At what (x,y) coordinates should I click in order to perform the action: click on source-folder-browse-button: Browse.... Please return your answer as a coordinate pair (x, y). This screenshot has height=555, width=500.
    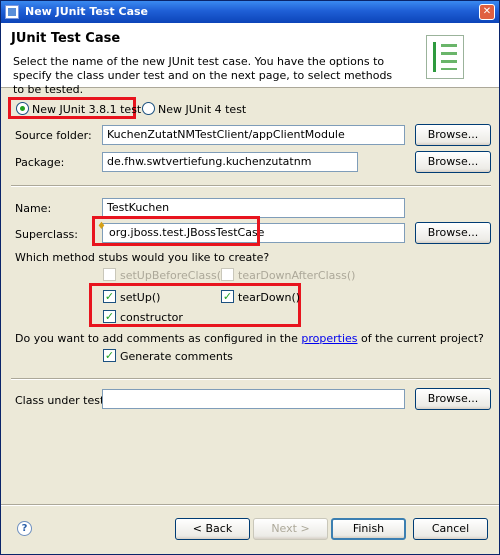
    Looking at the image, I should click on (453, 135).